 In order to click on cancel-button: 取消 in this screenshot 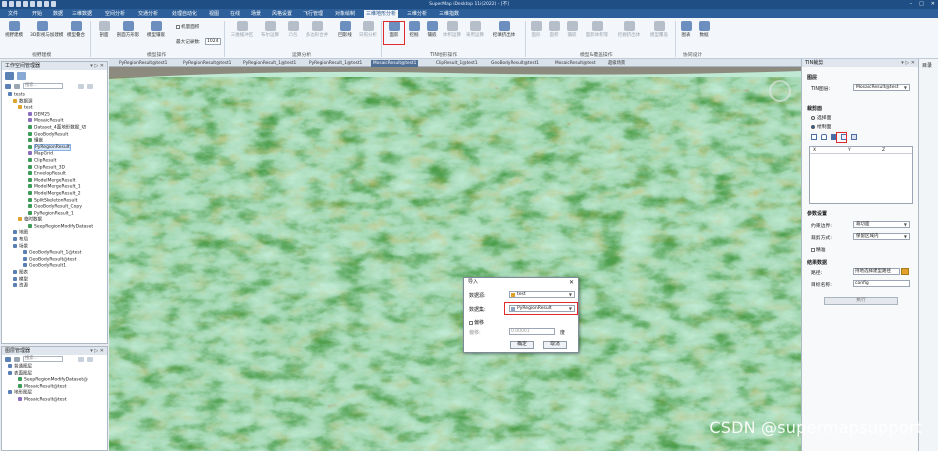, I will do `click(555, 345)`.